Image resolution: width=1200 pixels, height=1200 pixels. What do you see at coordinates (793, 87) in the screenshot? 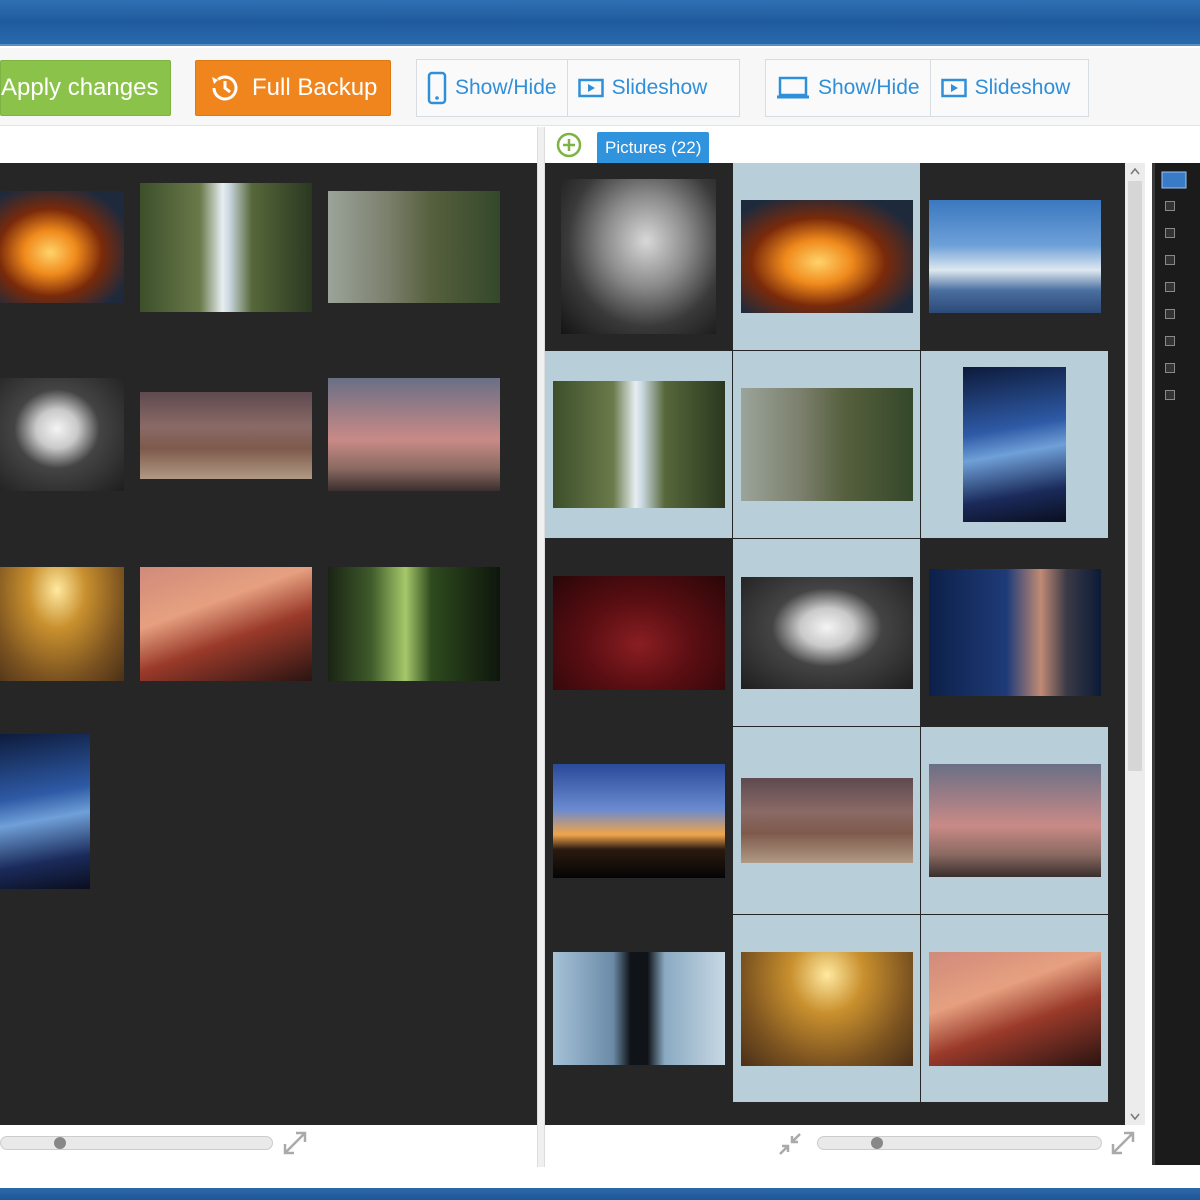
I see `laptop-icon` at bounding box center [793, 87].